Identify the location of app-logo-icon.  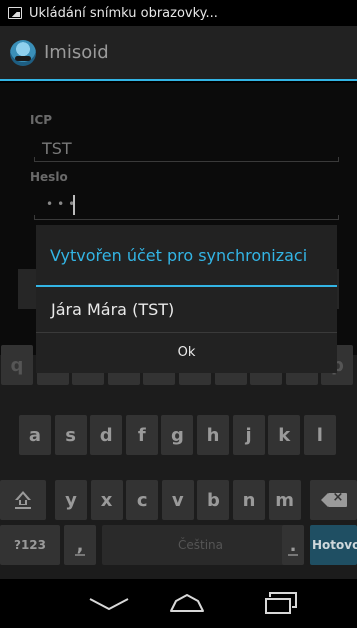
(23, 52).